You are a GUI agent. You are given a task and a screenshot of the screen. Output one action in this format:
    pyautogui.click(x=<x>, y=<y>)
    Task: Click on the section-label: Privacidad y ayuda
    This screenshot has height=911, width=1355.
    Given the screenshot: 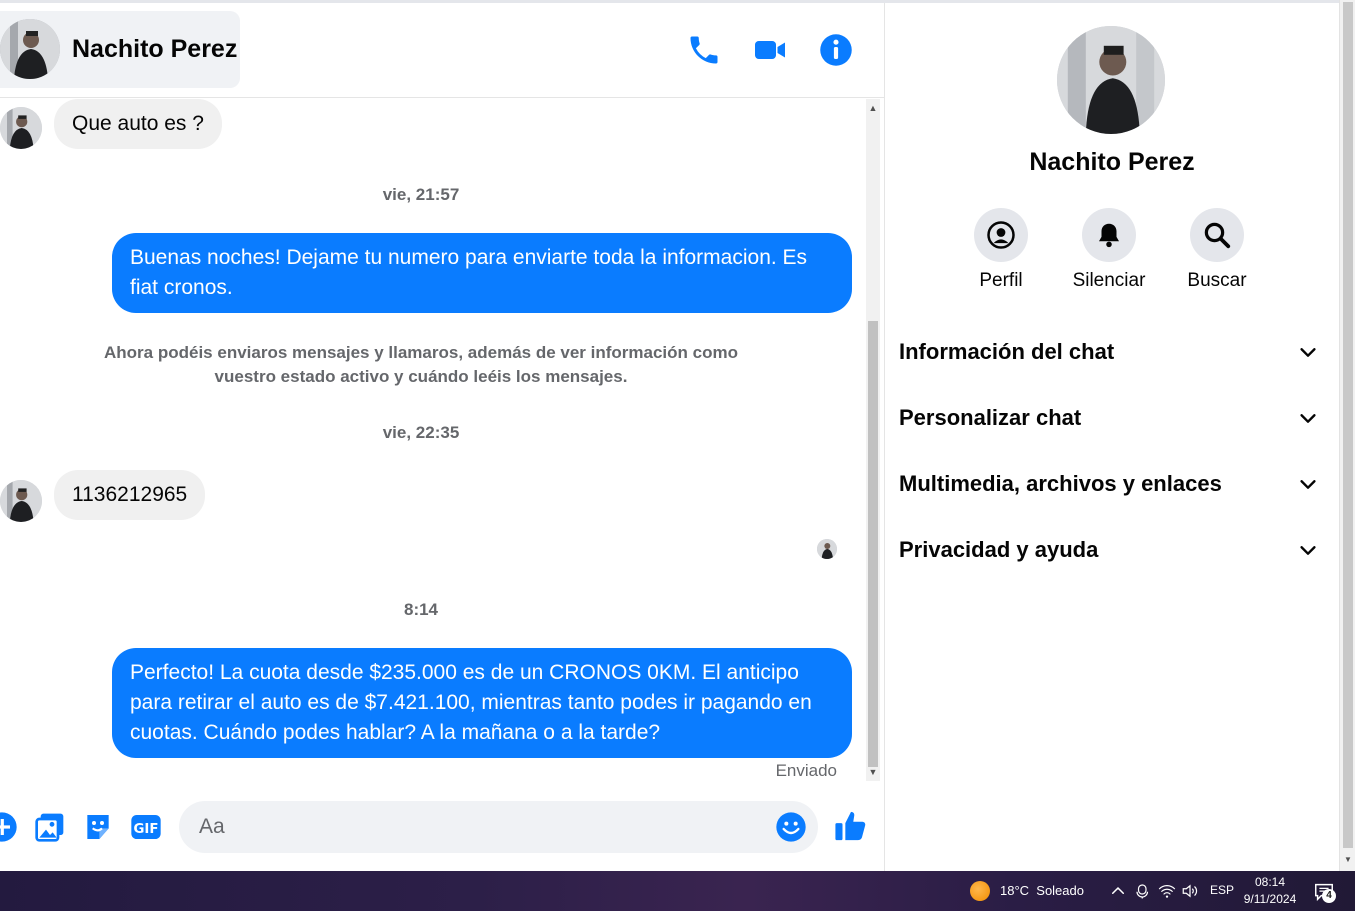 What is the action you would take?
    pyautogui.click(x=999, y=549)
    